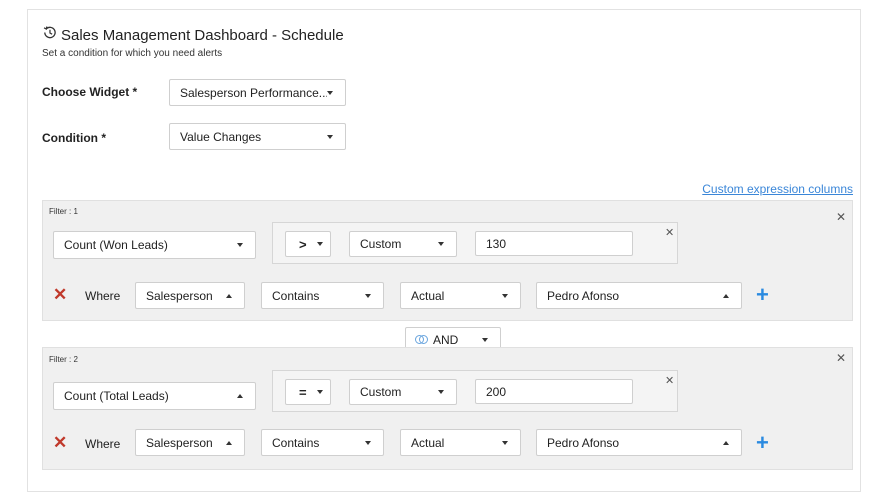  I want to click on intersect-circles-icon, so click(422, 340).